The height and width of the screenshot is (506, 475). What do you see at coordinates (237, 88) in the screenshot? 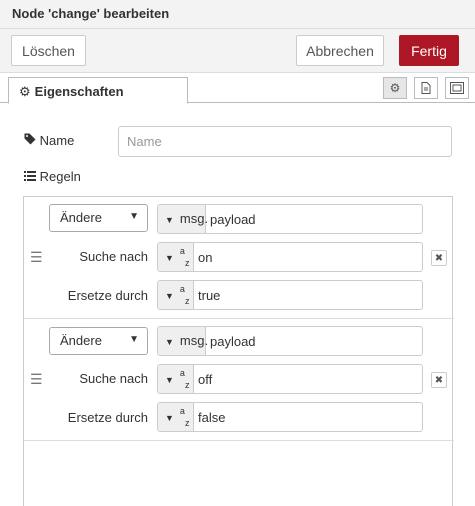
I see `tab-bar: ⚙ Eigenschaften ⚙` at bounding box center [237, 88].